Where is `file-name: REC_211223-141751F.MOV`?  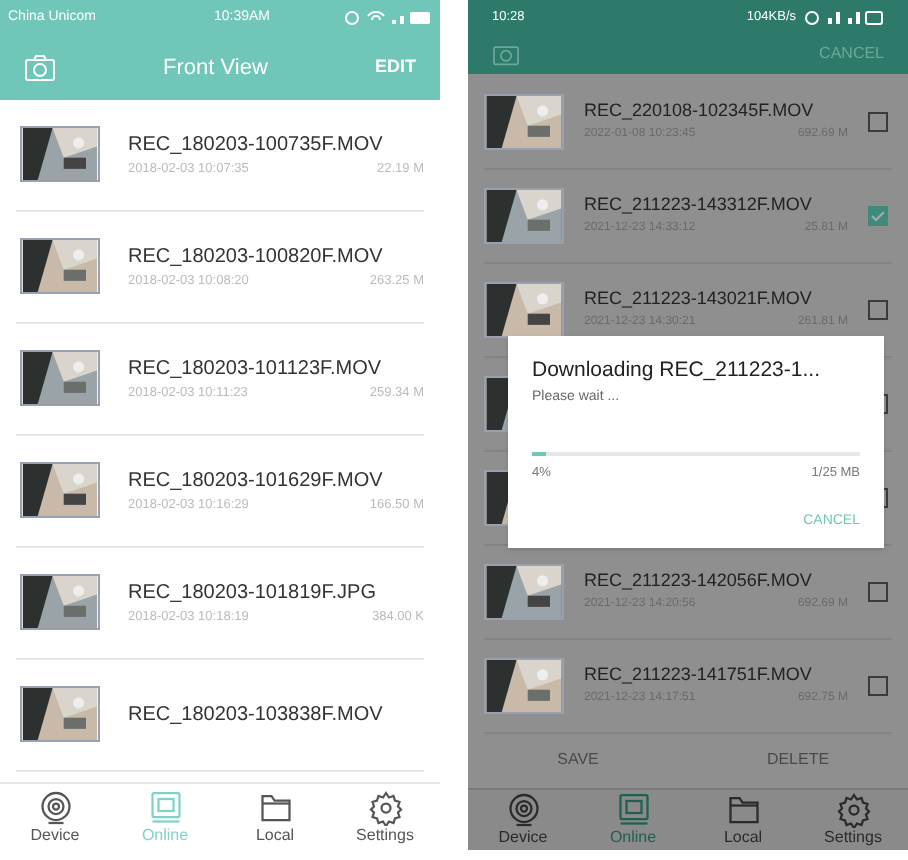 file-name: REC_211223-141751F.MOV is located at coordinates (699, 675).